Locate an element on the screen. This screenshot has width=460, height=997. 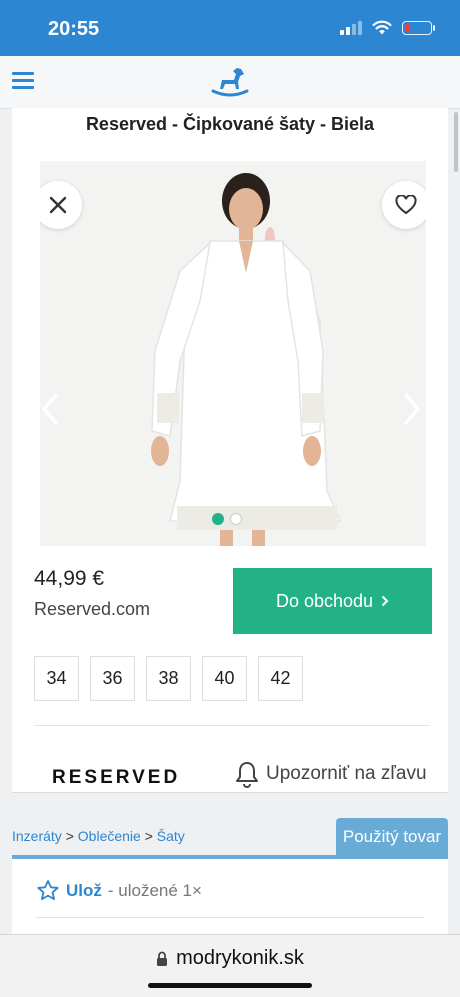
breadcrumb-link: Inzeráty is located at coordinates (37, 836).